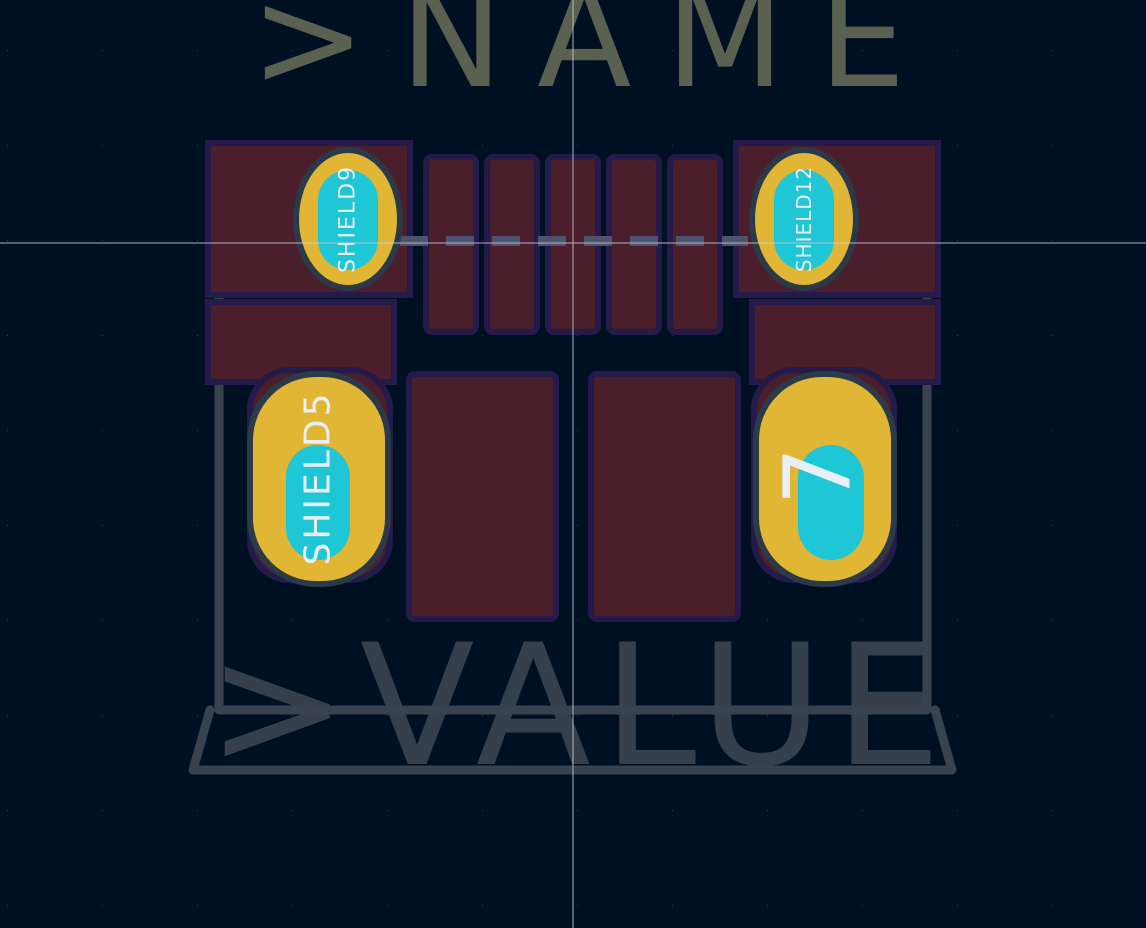 This screenshot has width=1146, height=928. Describe the element at coordinates (580, 706) in the screenshot. I see `fab-value-label: >VALUE` at that location.